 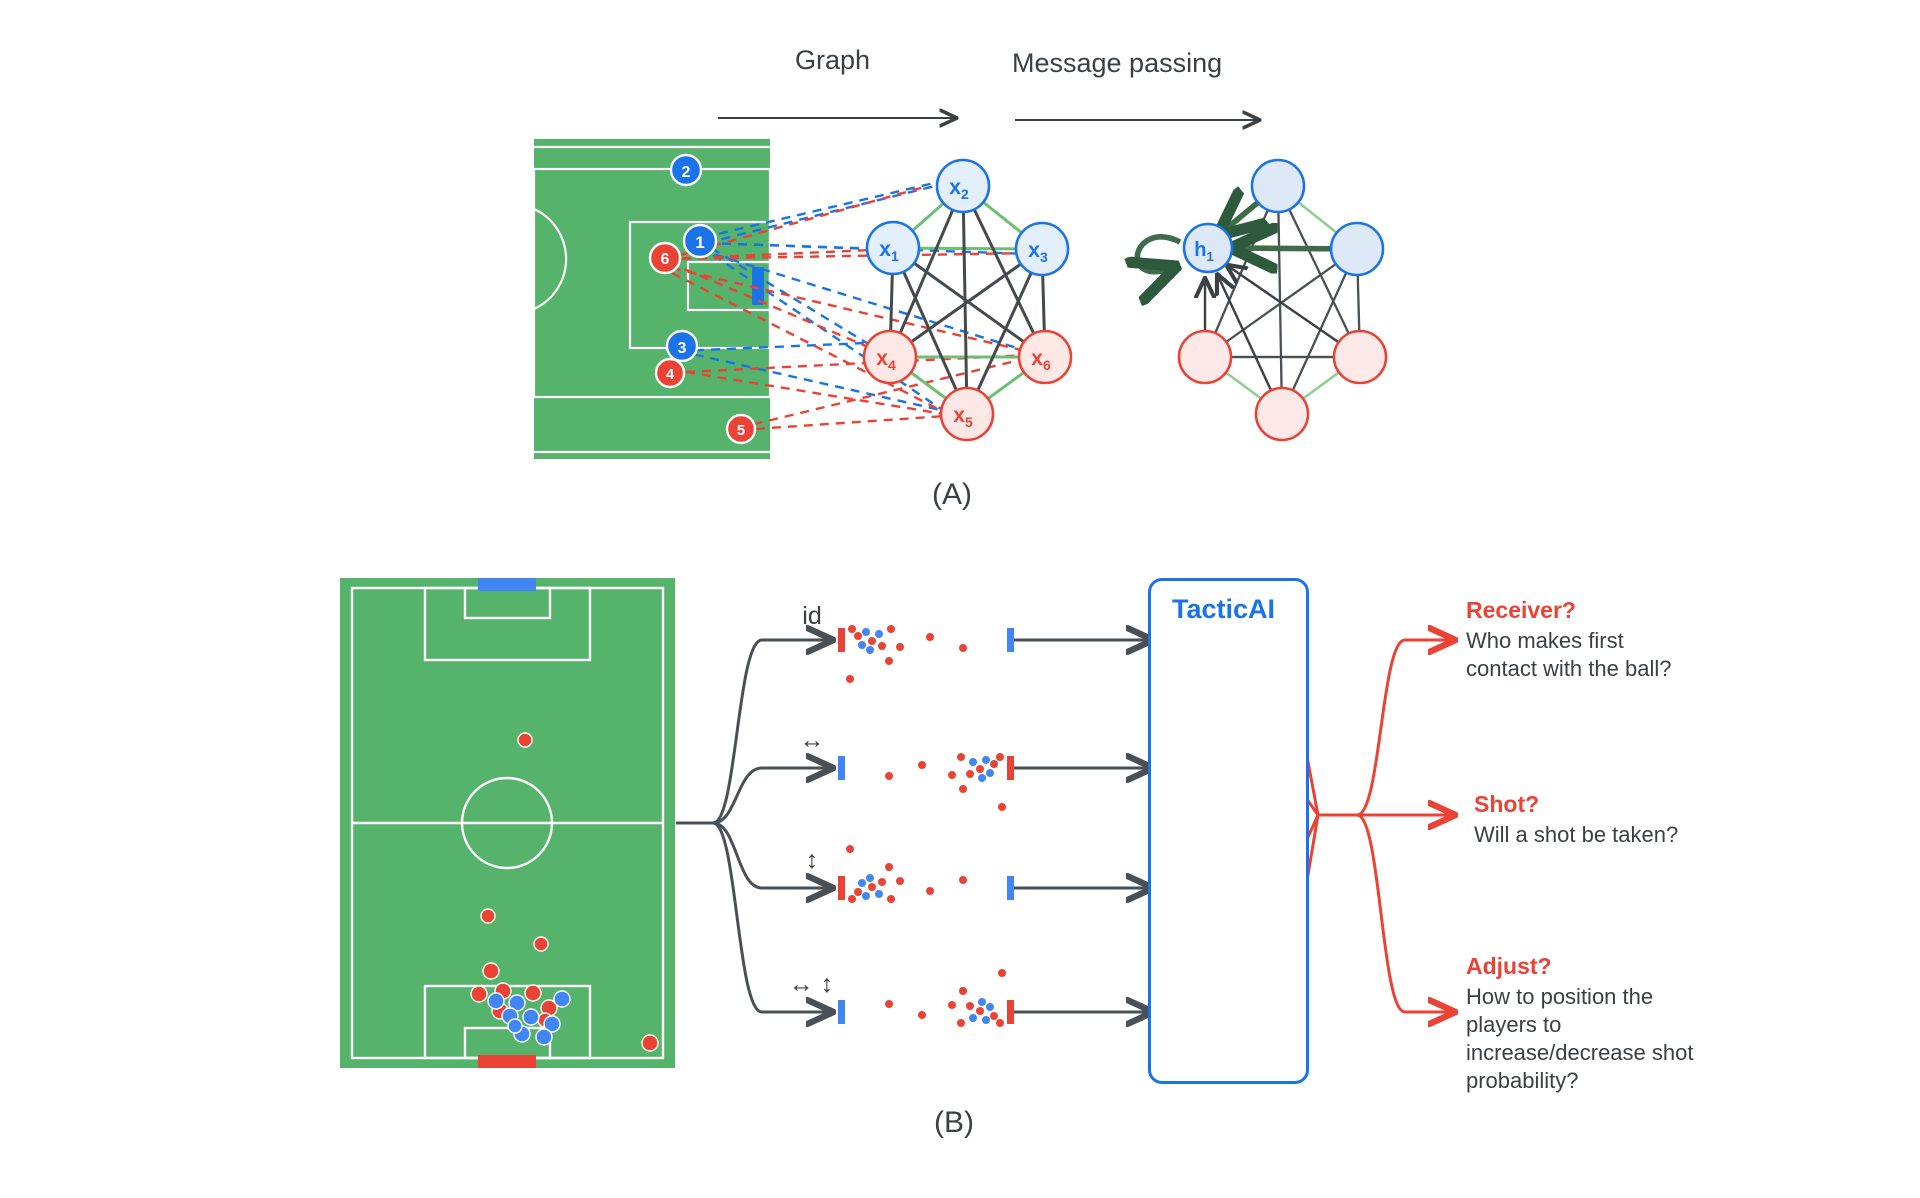 I want to click on transform-both-flip-label: ↔ ↕, so click(x=811, y=984).